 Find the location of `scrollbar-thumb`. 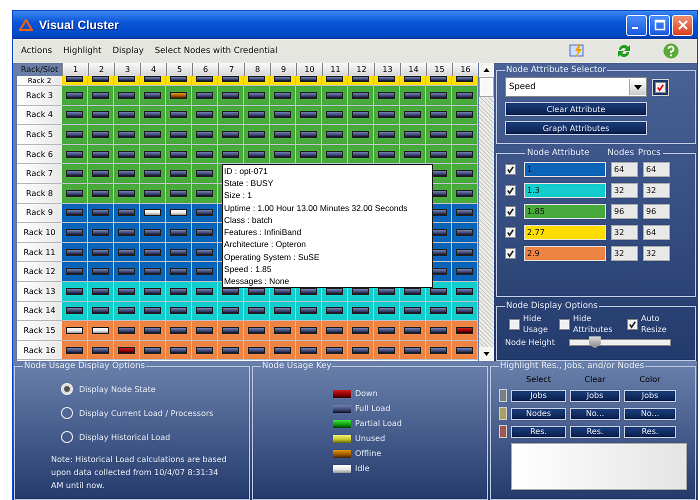

scrollbar-thumb is located at coordinates (486, 87).